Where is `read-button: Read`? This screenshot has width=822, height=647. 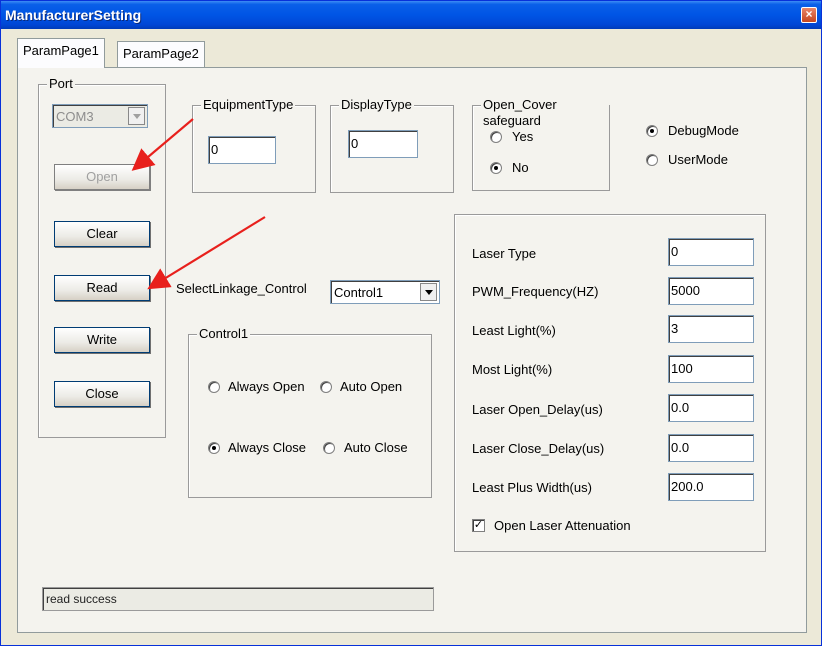
read-button: Read is located at coordinates (102, 288).